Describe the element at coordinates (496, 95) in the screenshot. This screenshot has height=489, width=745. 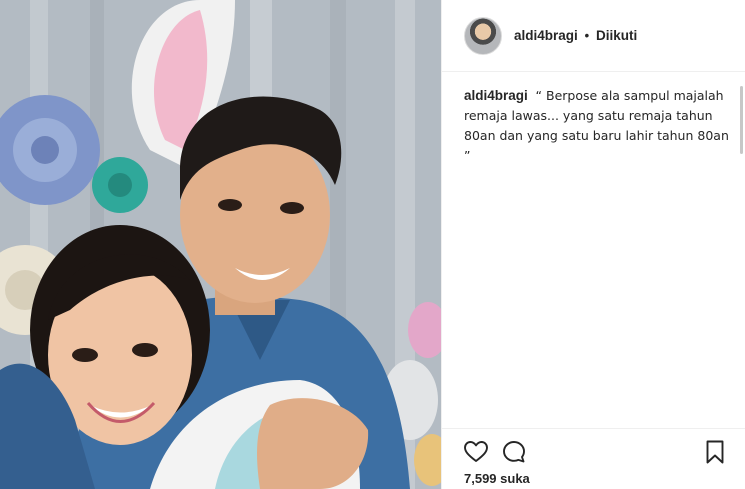
I see `caption-username-link: aldi4bragi` at that location.